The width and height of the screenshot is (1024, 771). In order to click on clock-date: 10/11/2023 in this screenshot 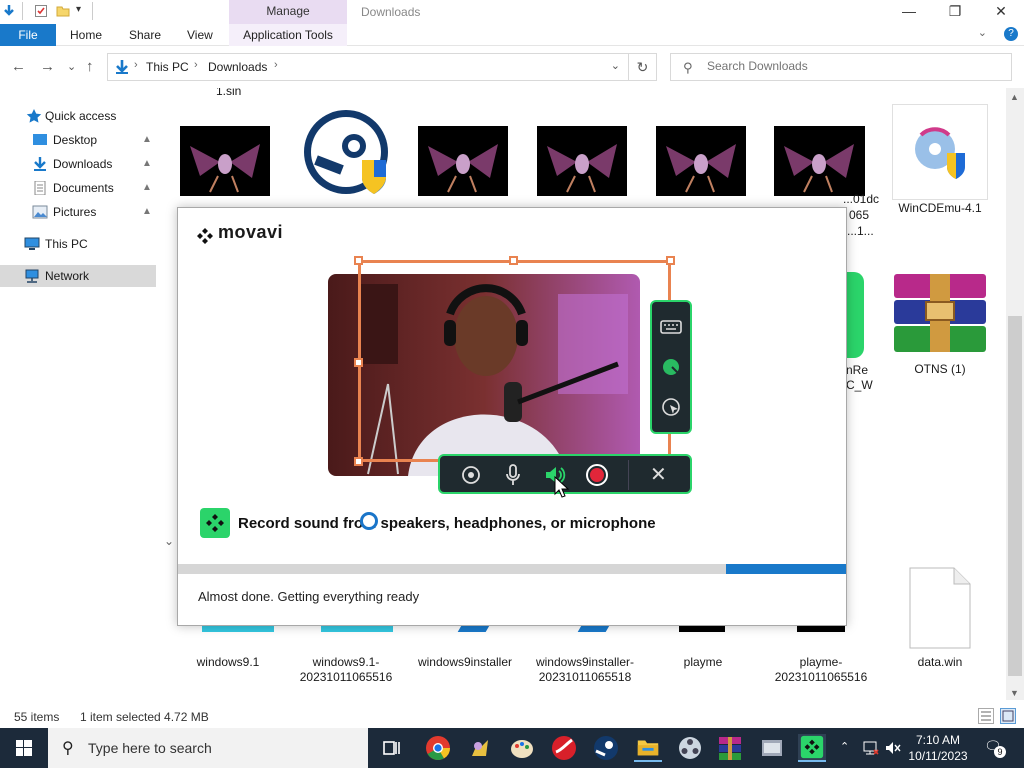, I will do `click(938, 756)`.